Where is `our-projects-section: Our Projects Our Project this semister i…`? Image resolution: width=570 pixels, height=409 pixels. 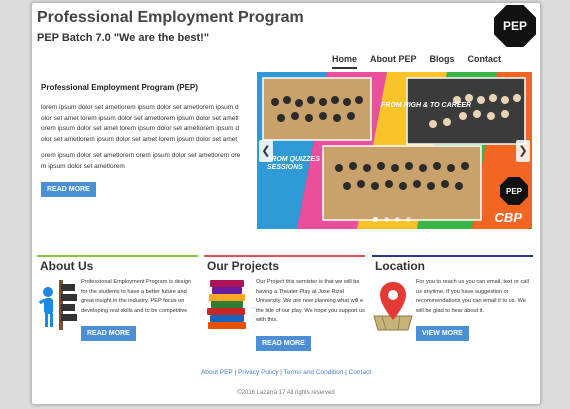
our-projects-section: Our Projects Our Project this semister i… is located at coordinates (284, 307).